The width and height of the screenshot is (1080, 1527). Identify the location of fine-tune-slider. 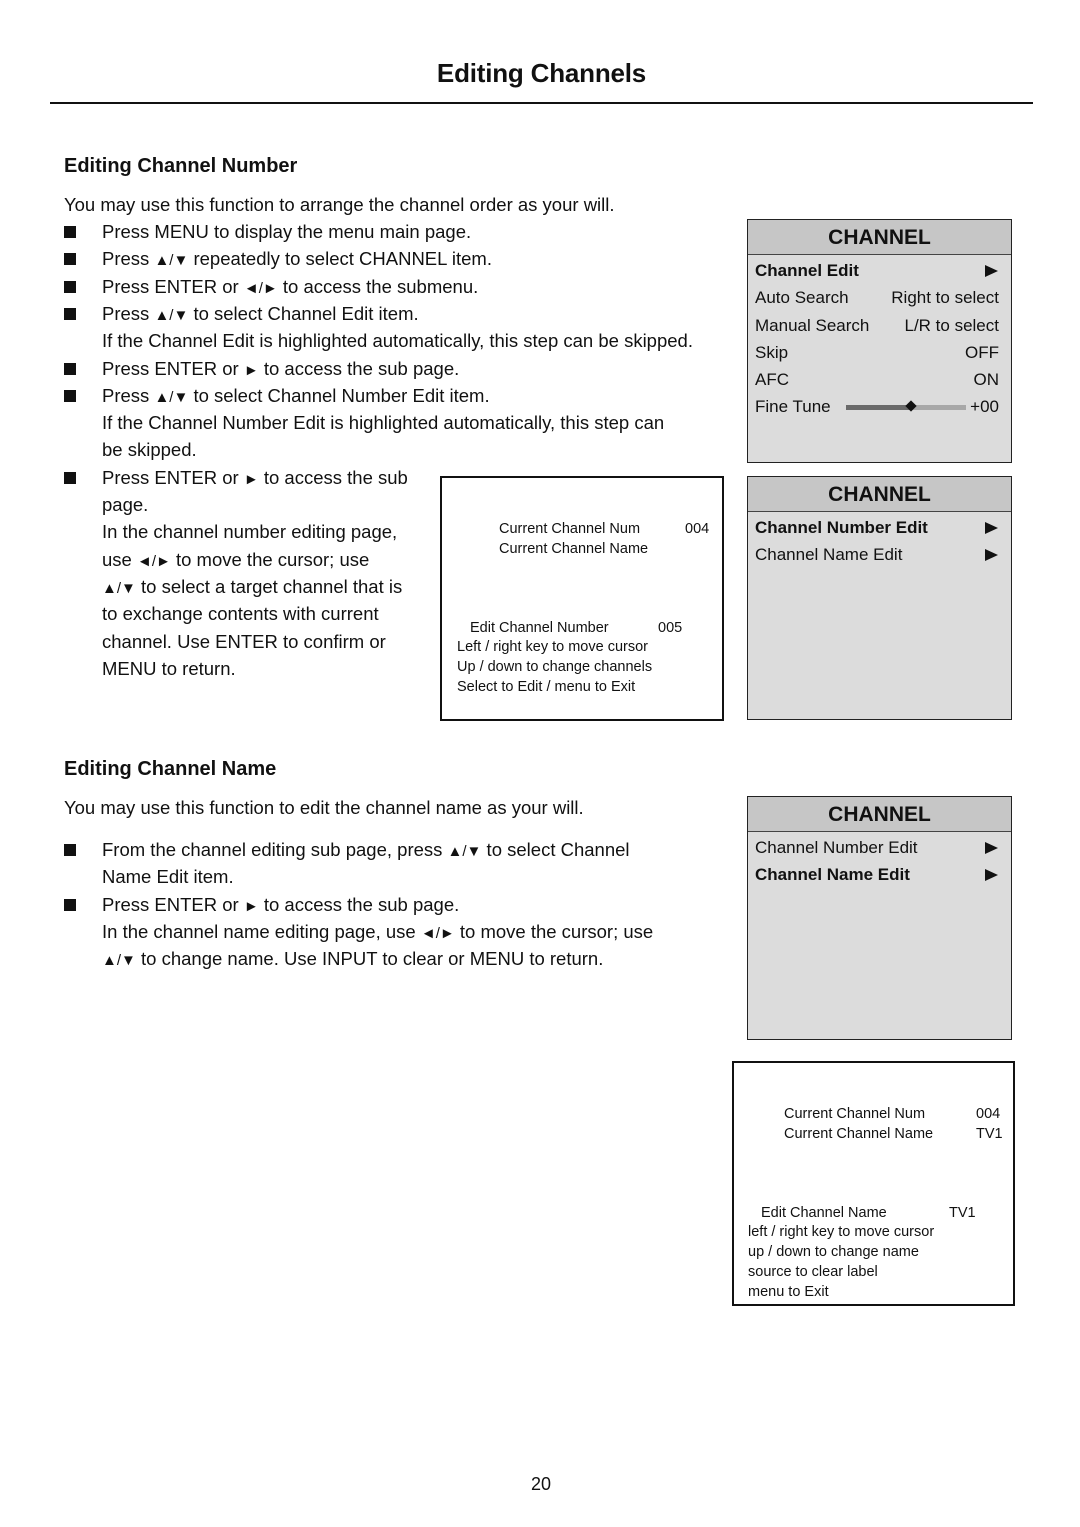
(906, 406).